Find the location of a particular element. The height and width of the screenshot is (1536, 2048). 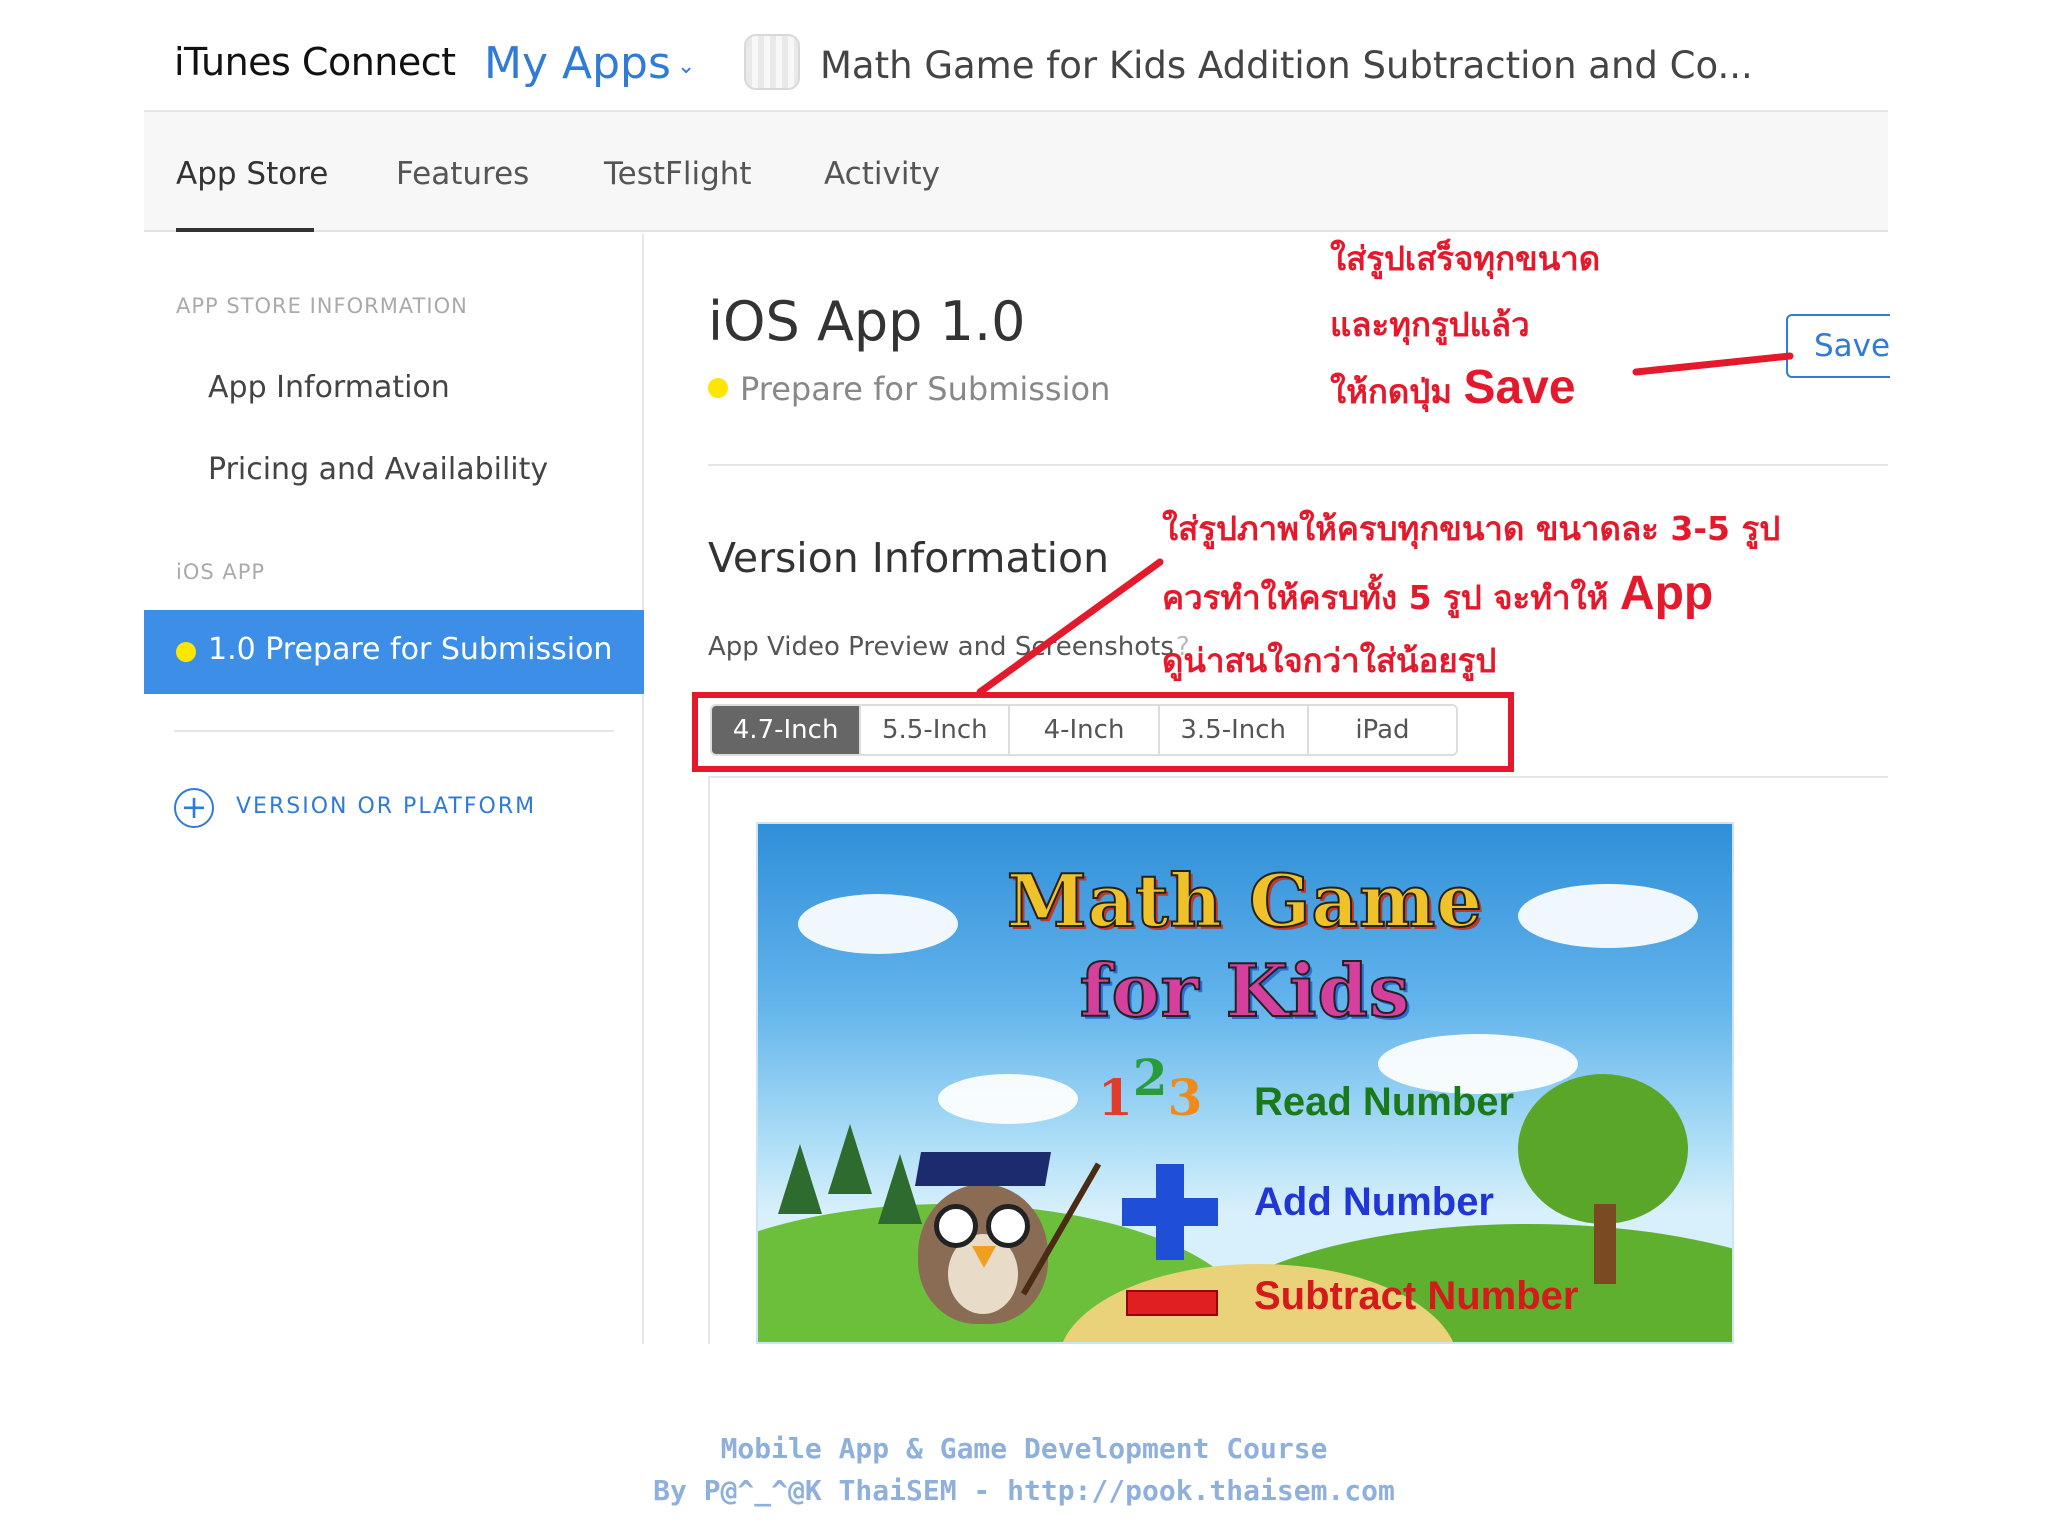

feature-add-number: Add Number is located at coordinates (1374, 1202).